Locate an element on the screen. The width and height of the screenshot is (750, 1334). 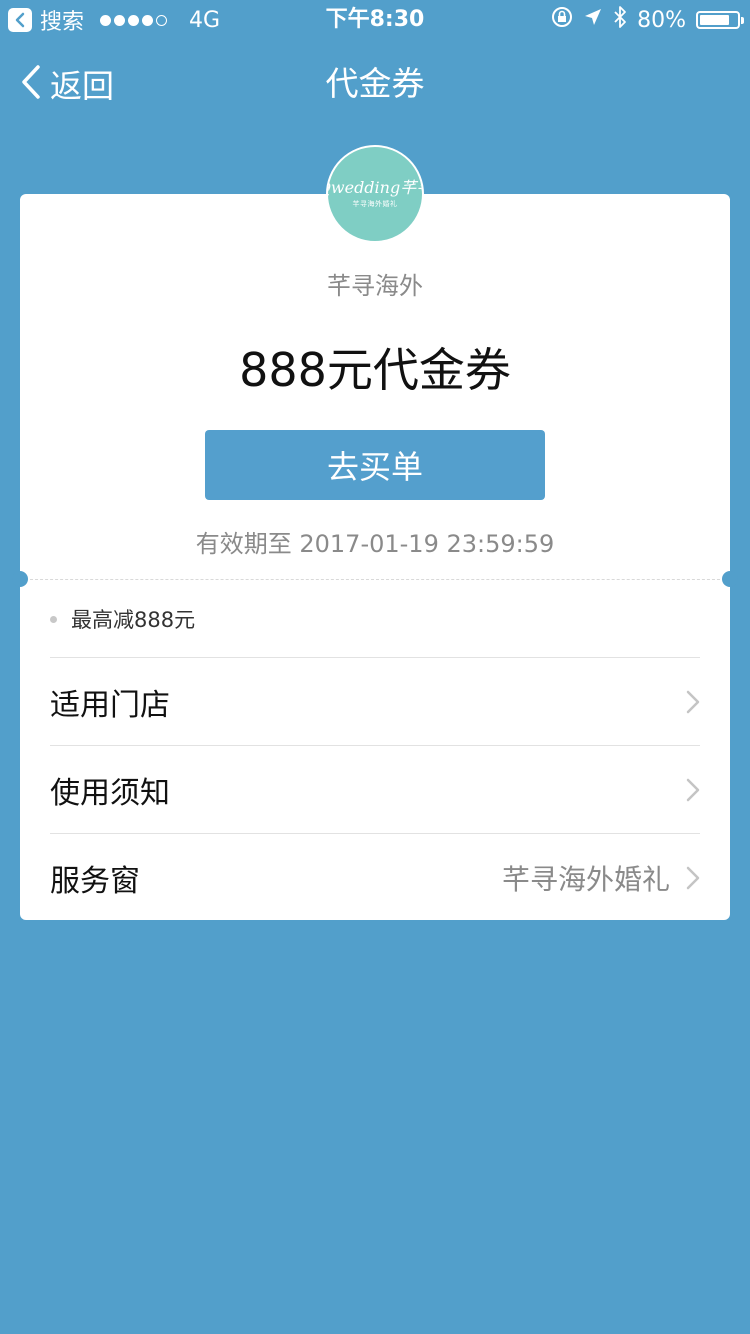
benefit-item: 最高减888元 is located at coordinates (122, 619).